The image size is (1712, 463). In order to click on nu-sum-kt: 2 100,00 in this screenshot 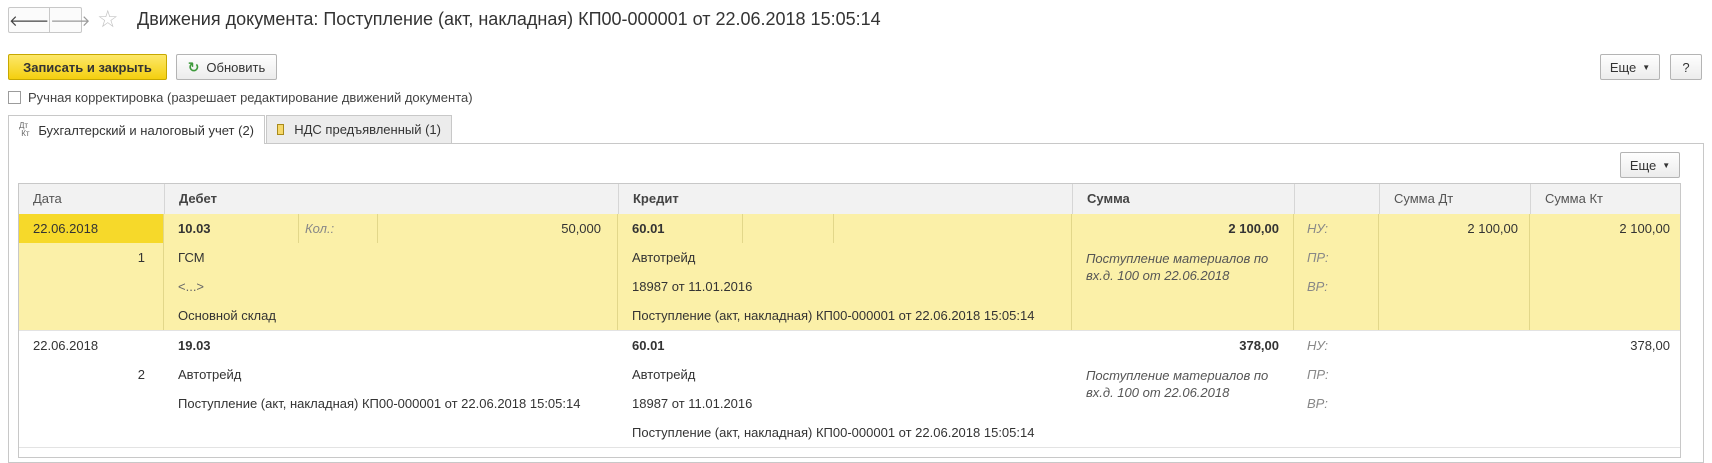, I will do `click(1644, 228)`.